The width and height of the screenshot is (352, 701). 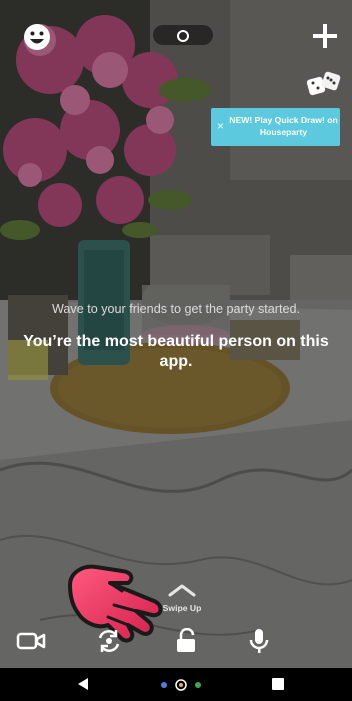 What do you see at coordinates (37, 37) in the screenshot?
I see `smiley-face-icon` at bounding box center [37, 37].